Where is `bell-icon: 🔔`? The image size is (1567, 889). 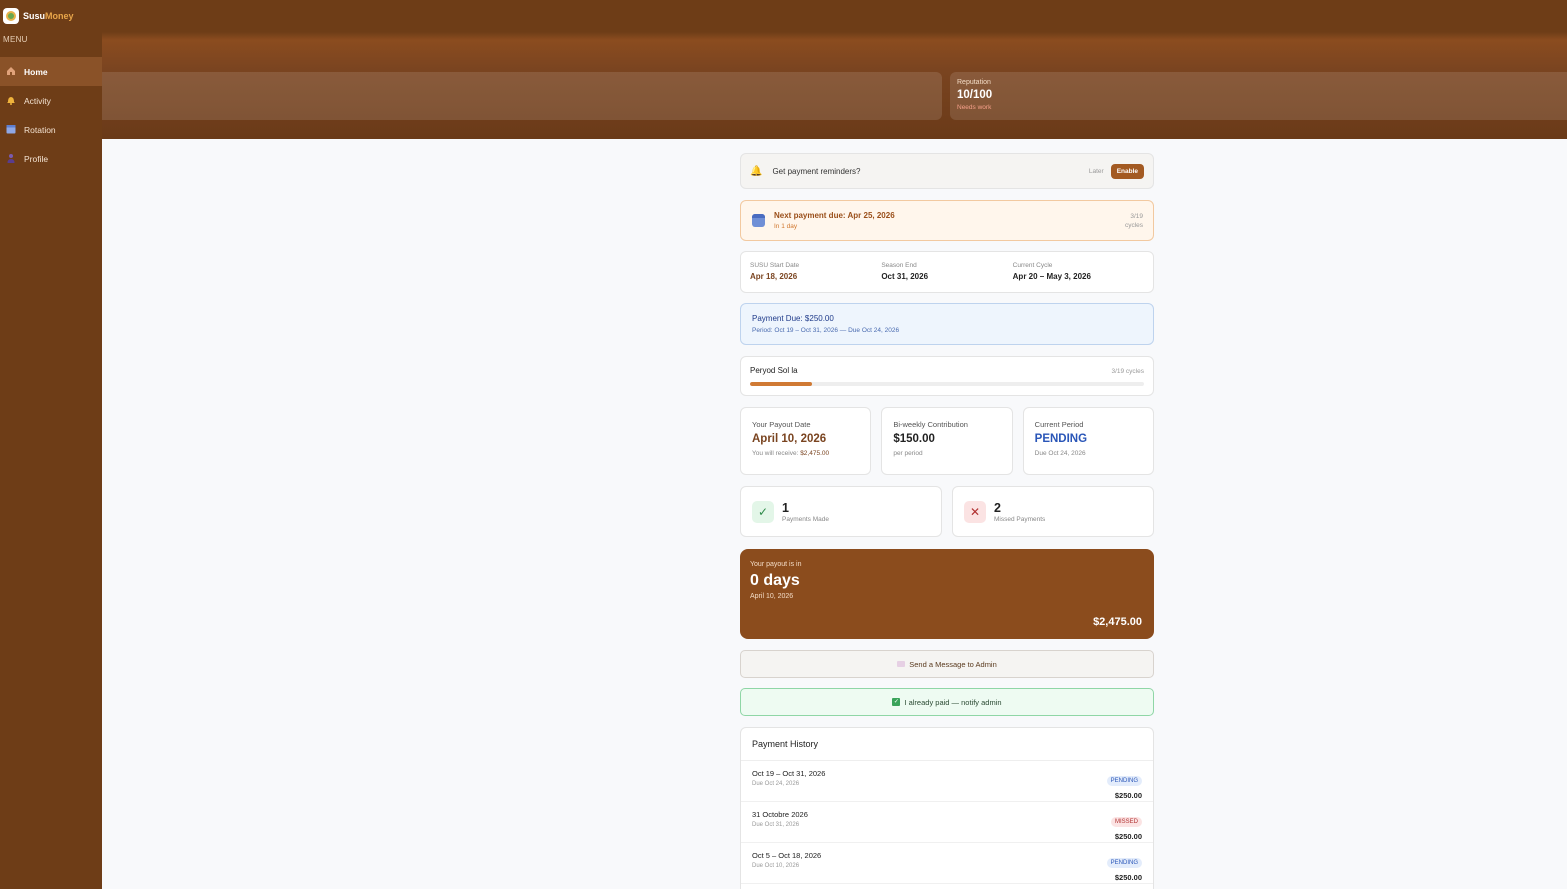
bell-icon: 🔔 is located at coordinates (756, 171).